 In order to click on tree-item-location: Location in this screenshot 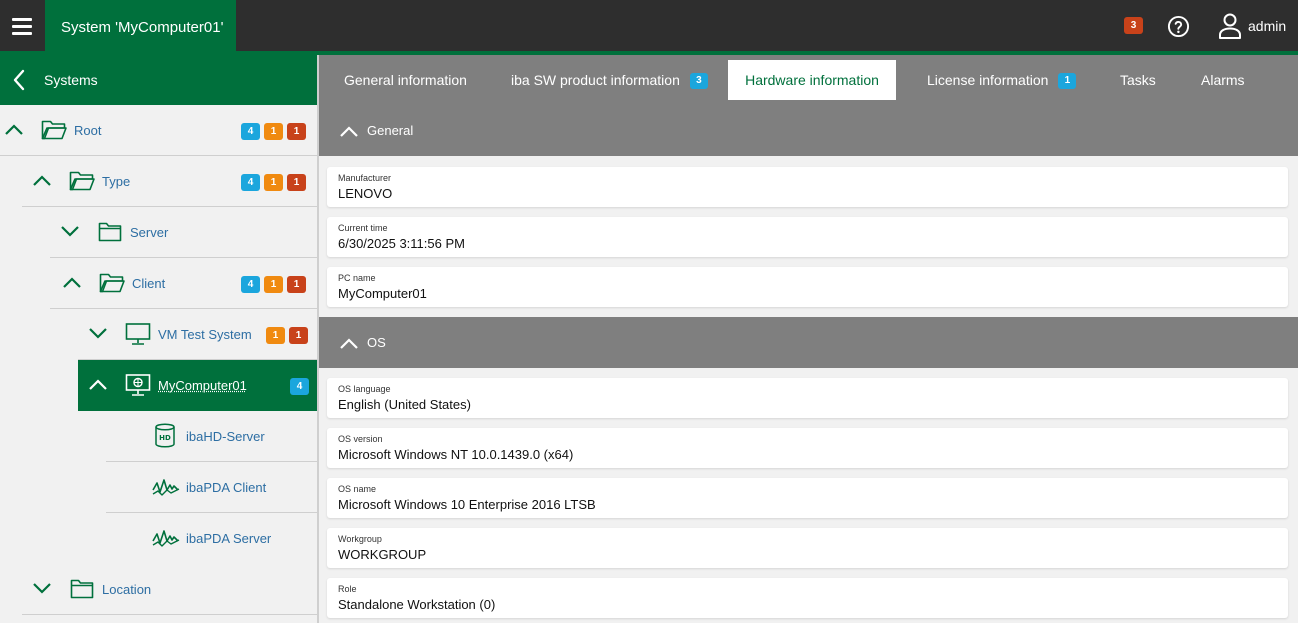, I will do `click(169, 589)`.